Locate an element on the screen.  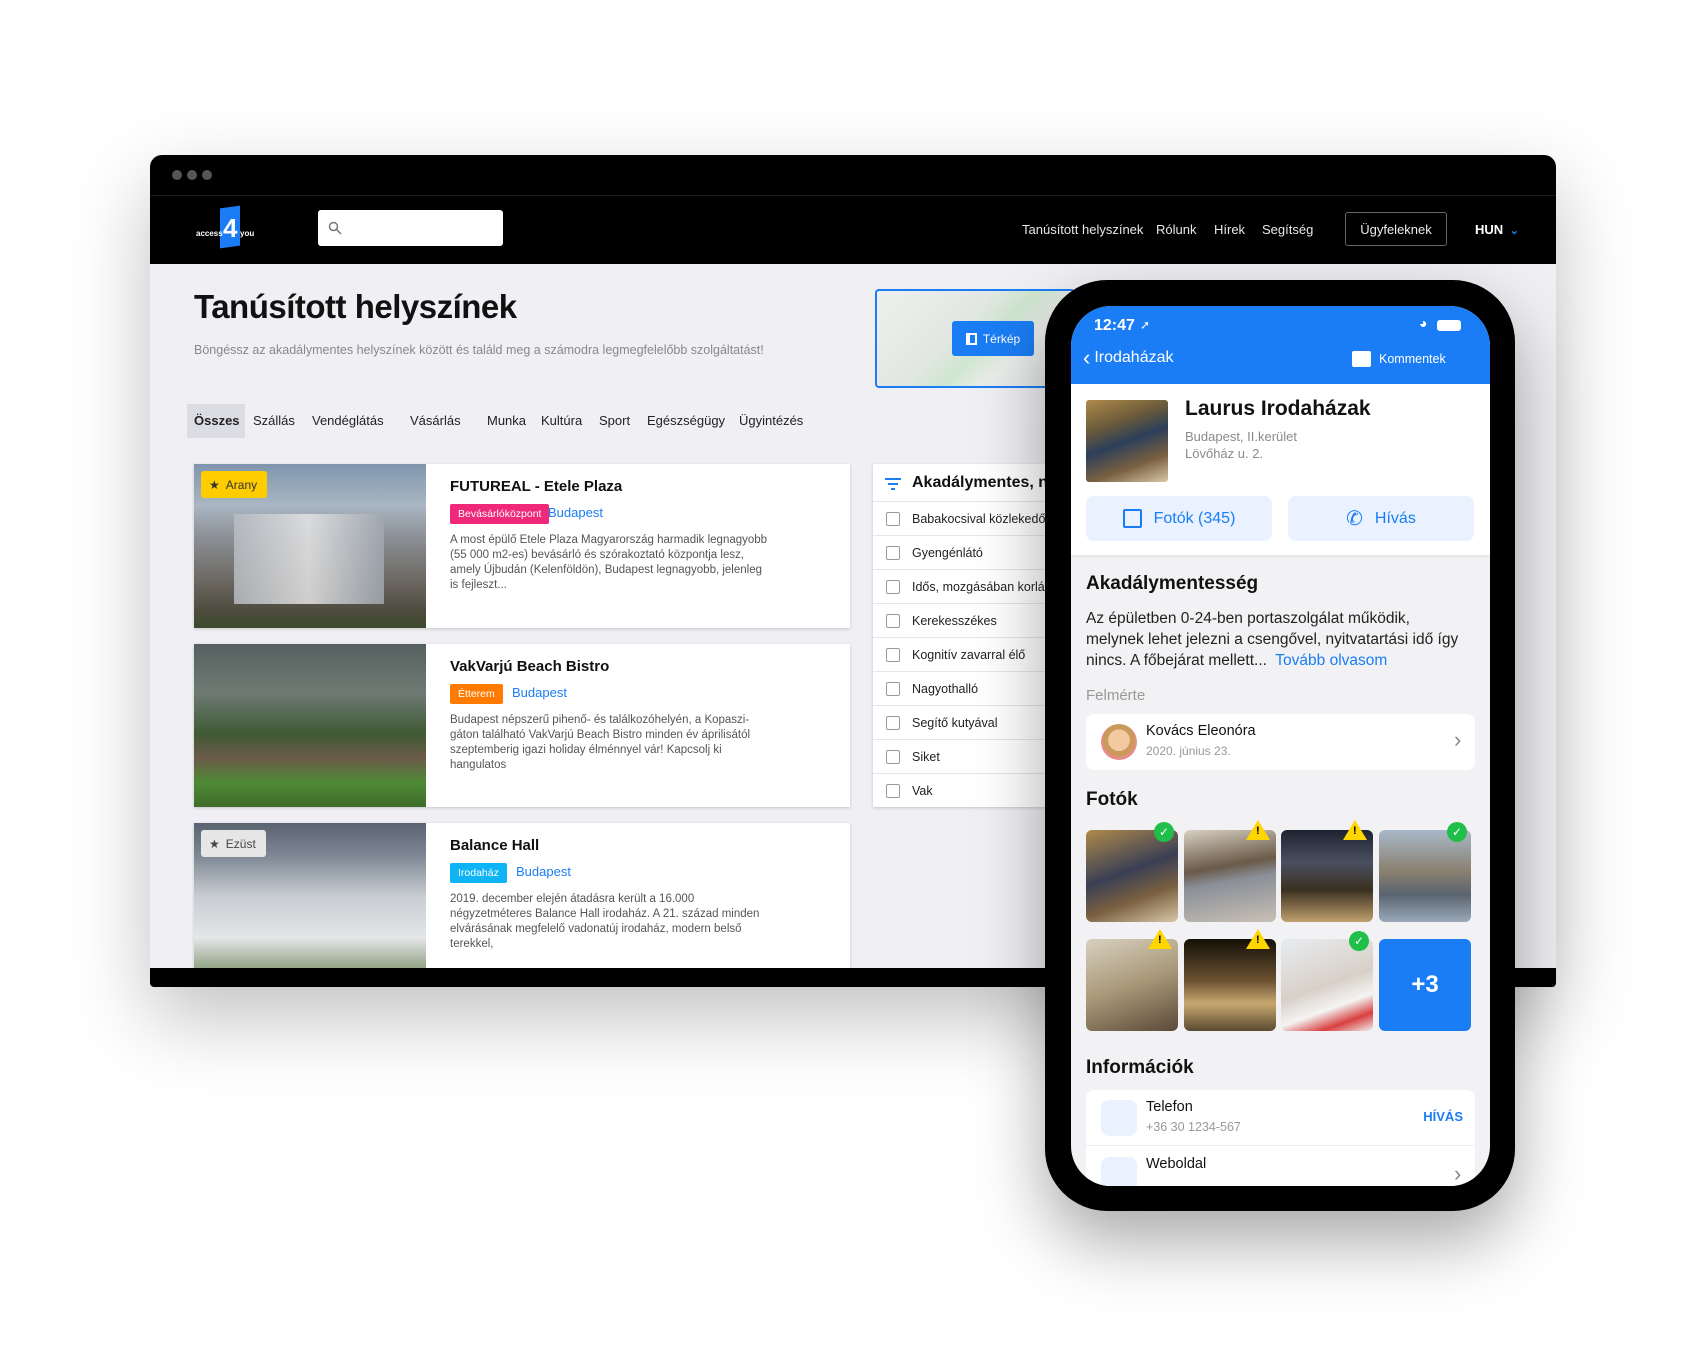
phone-icon: ✆ is located at coordinates (1354, 519).